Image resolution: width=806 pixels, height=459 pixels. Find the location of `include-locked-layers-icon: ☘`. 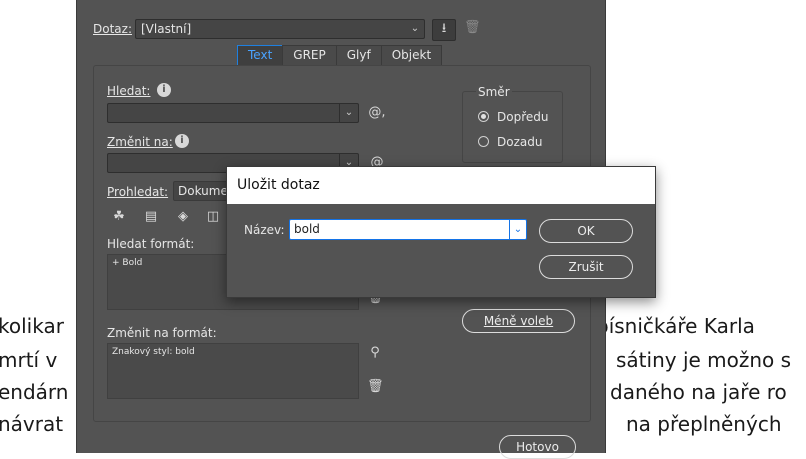

include-locked-layers-icon: ☘ is located at coordinates (119, 217).